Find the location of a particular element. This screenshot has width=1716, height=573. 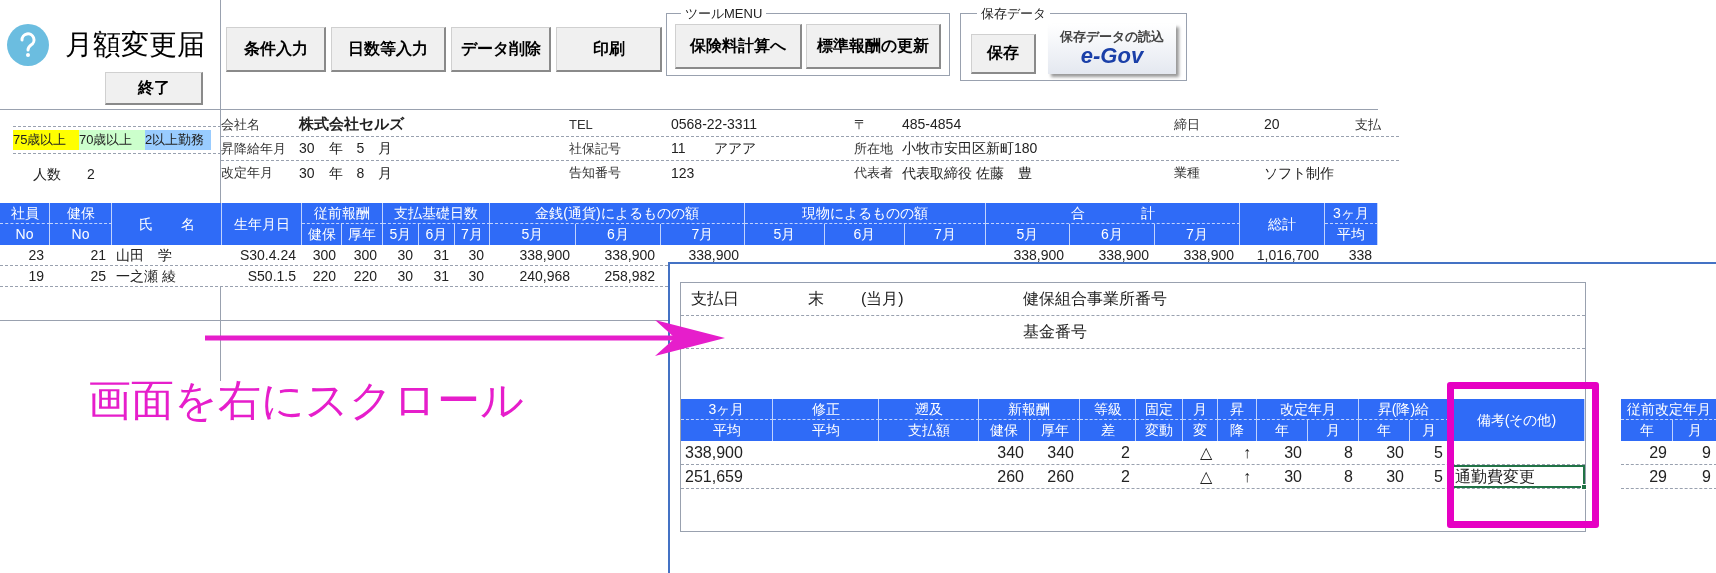

toolbar-button: 条件入力 is located at coordinates (276, 49).